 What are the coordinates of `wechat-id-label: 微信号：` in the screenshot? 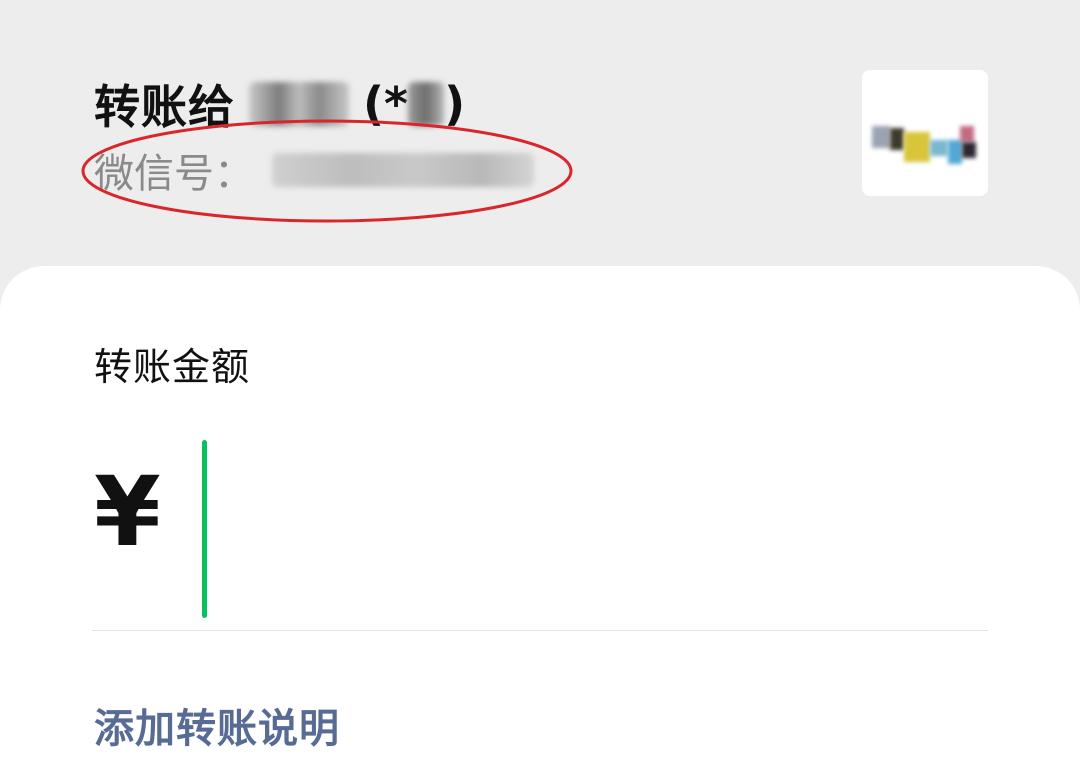 It's located at (174, 174).